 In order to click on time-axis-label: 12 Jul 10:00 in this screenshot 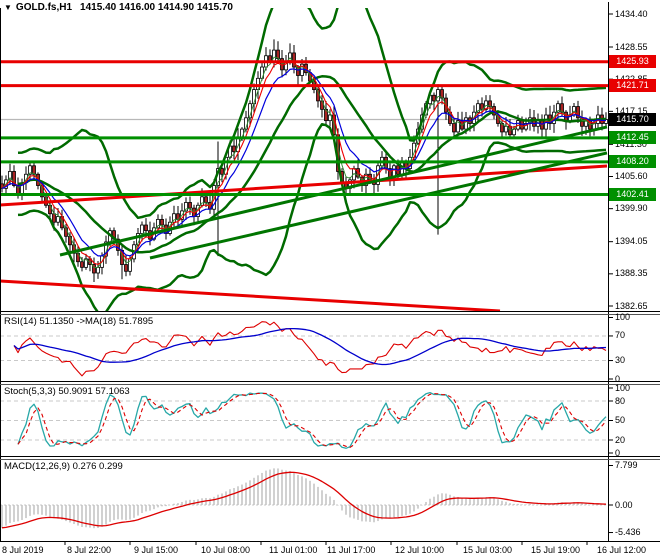, I will do `click(420, 550)`.